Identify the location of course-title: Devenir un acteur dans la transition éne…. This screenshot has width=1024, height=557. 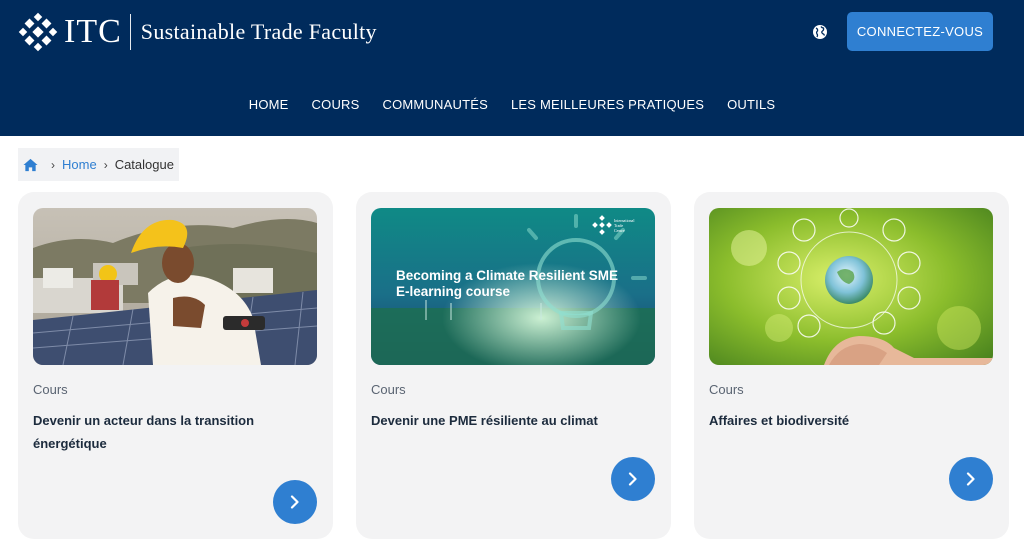
(158, 432).